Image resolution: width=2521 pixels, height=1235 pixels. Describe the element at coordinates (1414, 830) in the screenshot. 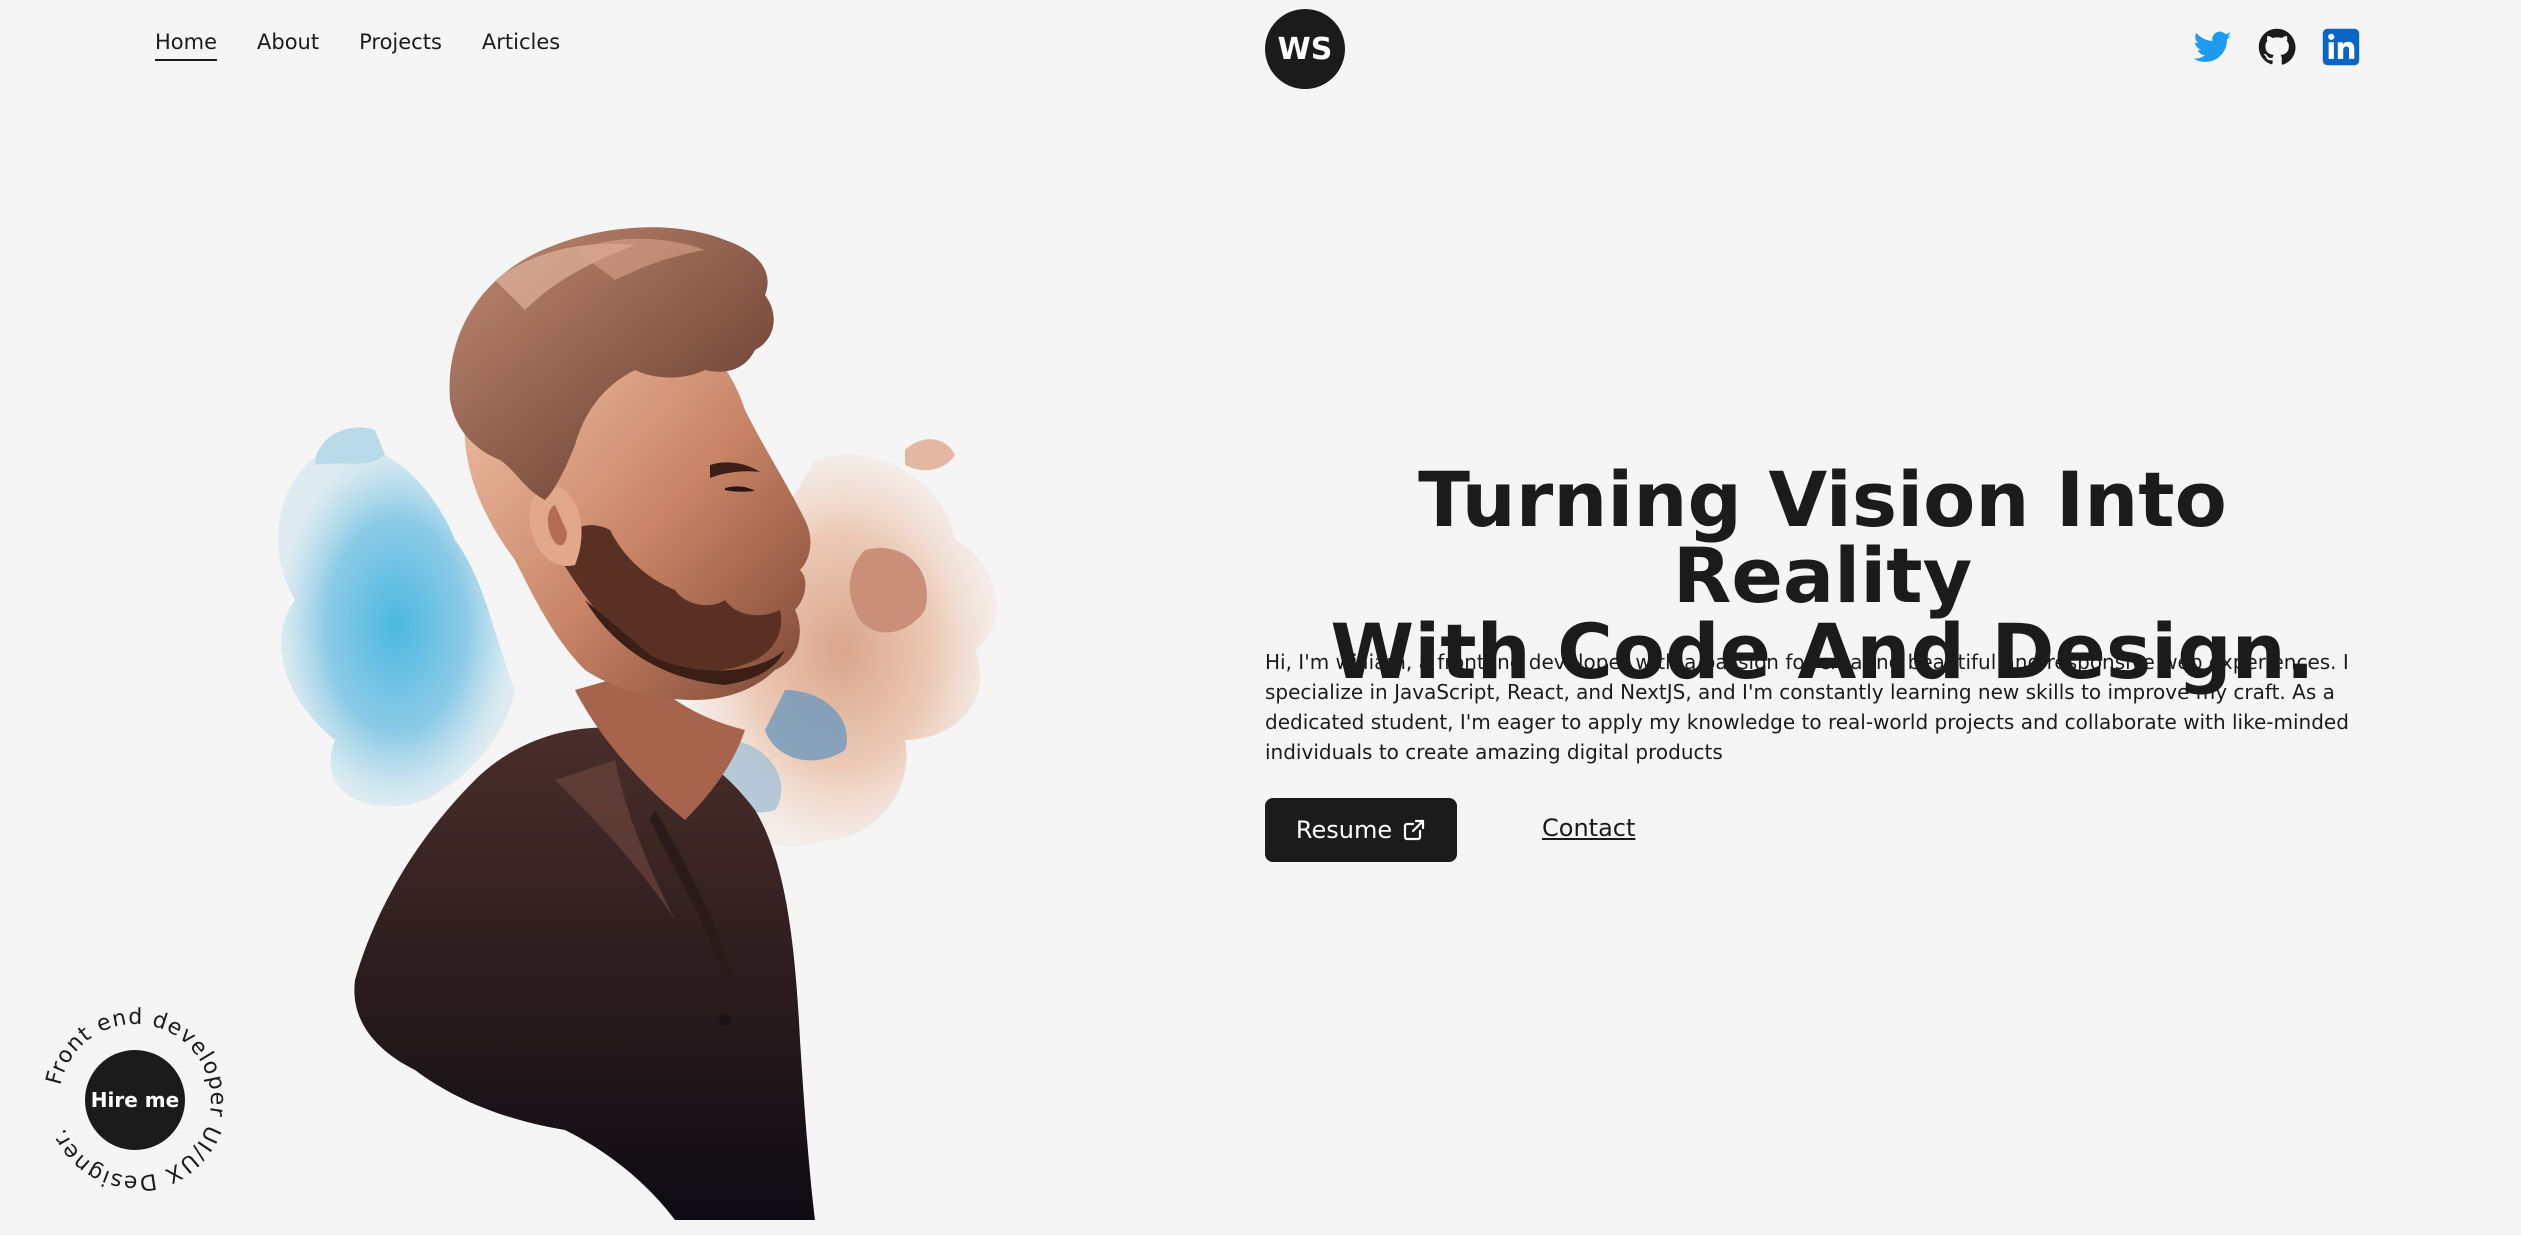

I see `external-link-icon` at that location.